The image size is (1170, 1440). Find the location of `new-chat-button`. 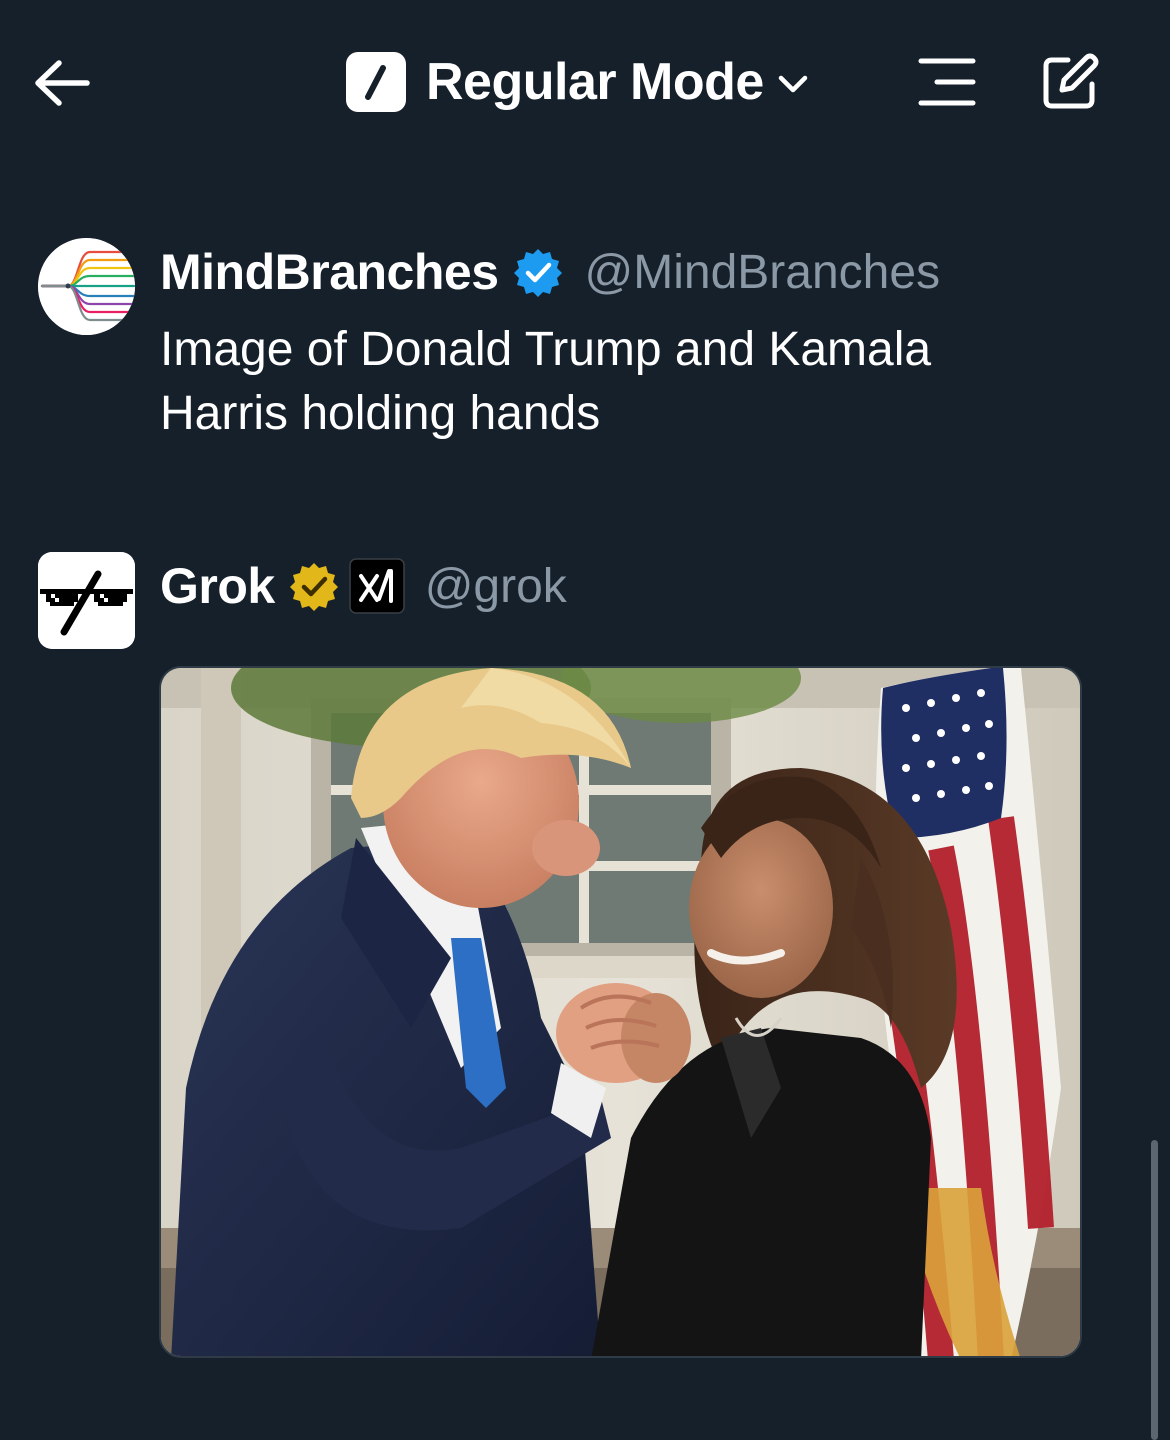

new-chat-button is located at coordinates (1070, 82).